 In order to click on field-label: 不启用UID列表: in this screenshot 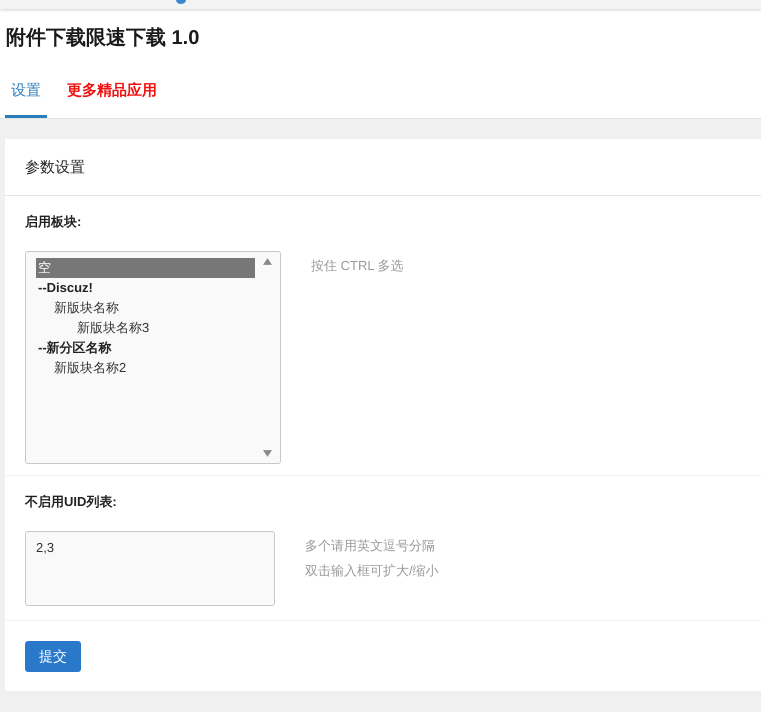, I will do `click(71, 502)`.